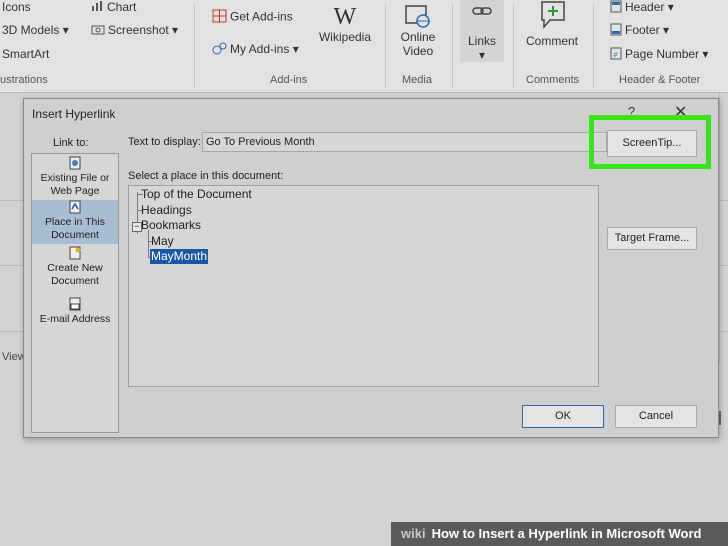 The image size is (728, 546). I want to click on tree-item-bookmarks: Bookmarks, so click(171, 225).